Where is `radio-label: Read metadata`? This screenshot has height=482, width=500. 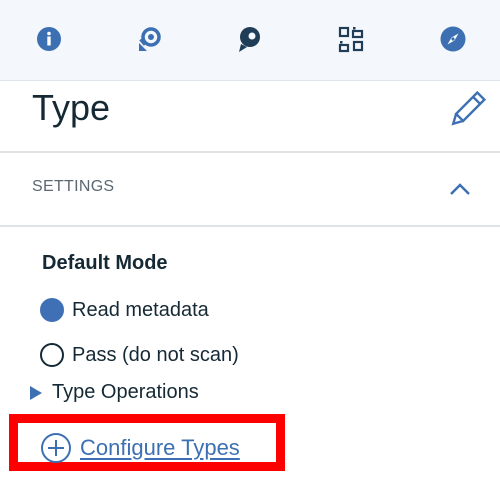
radio-label: Read metadata is located at coordinates (140, 309).